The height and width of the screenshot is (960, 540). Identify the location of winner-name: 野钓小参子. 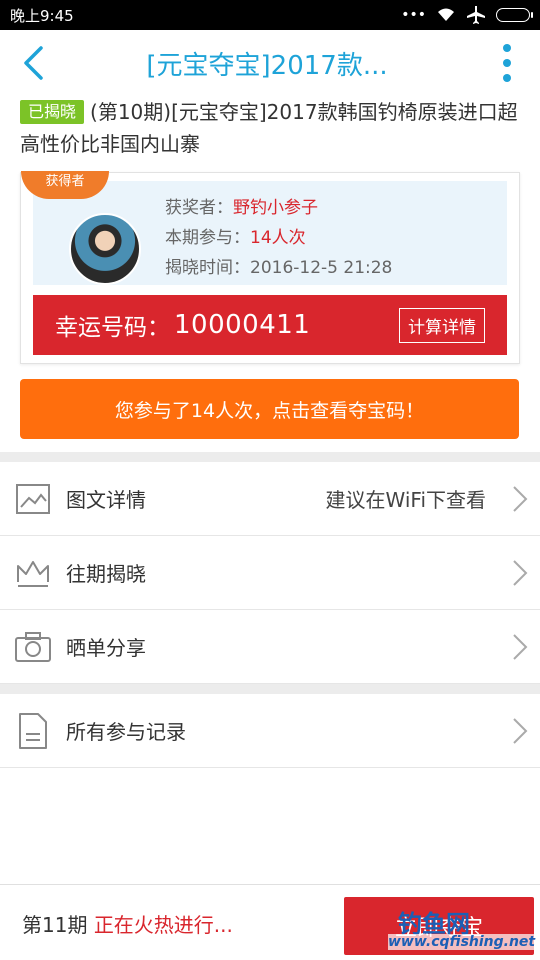
(275, 208).